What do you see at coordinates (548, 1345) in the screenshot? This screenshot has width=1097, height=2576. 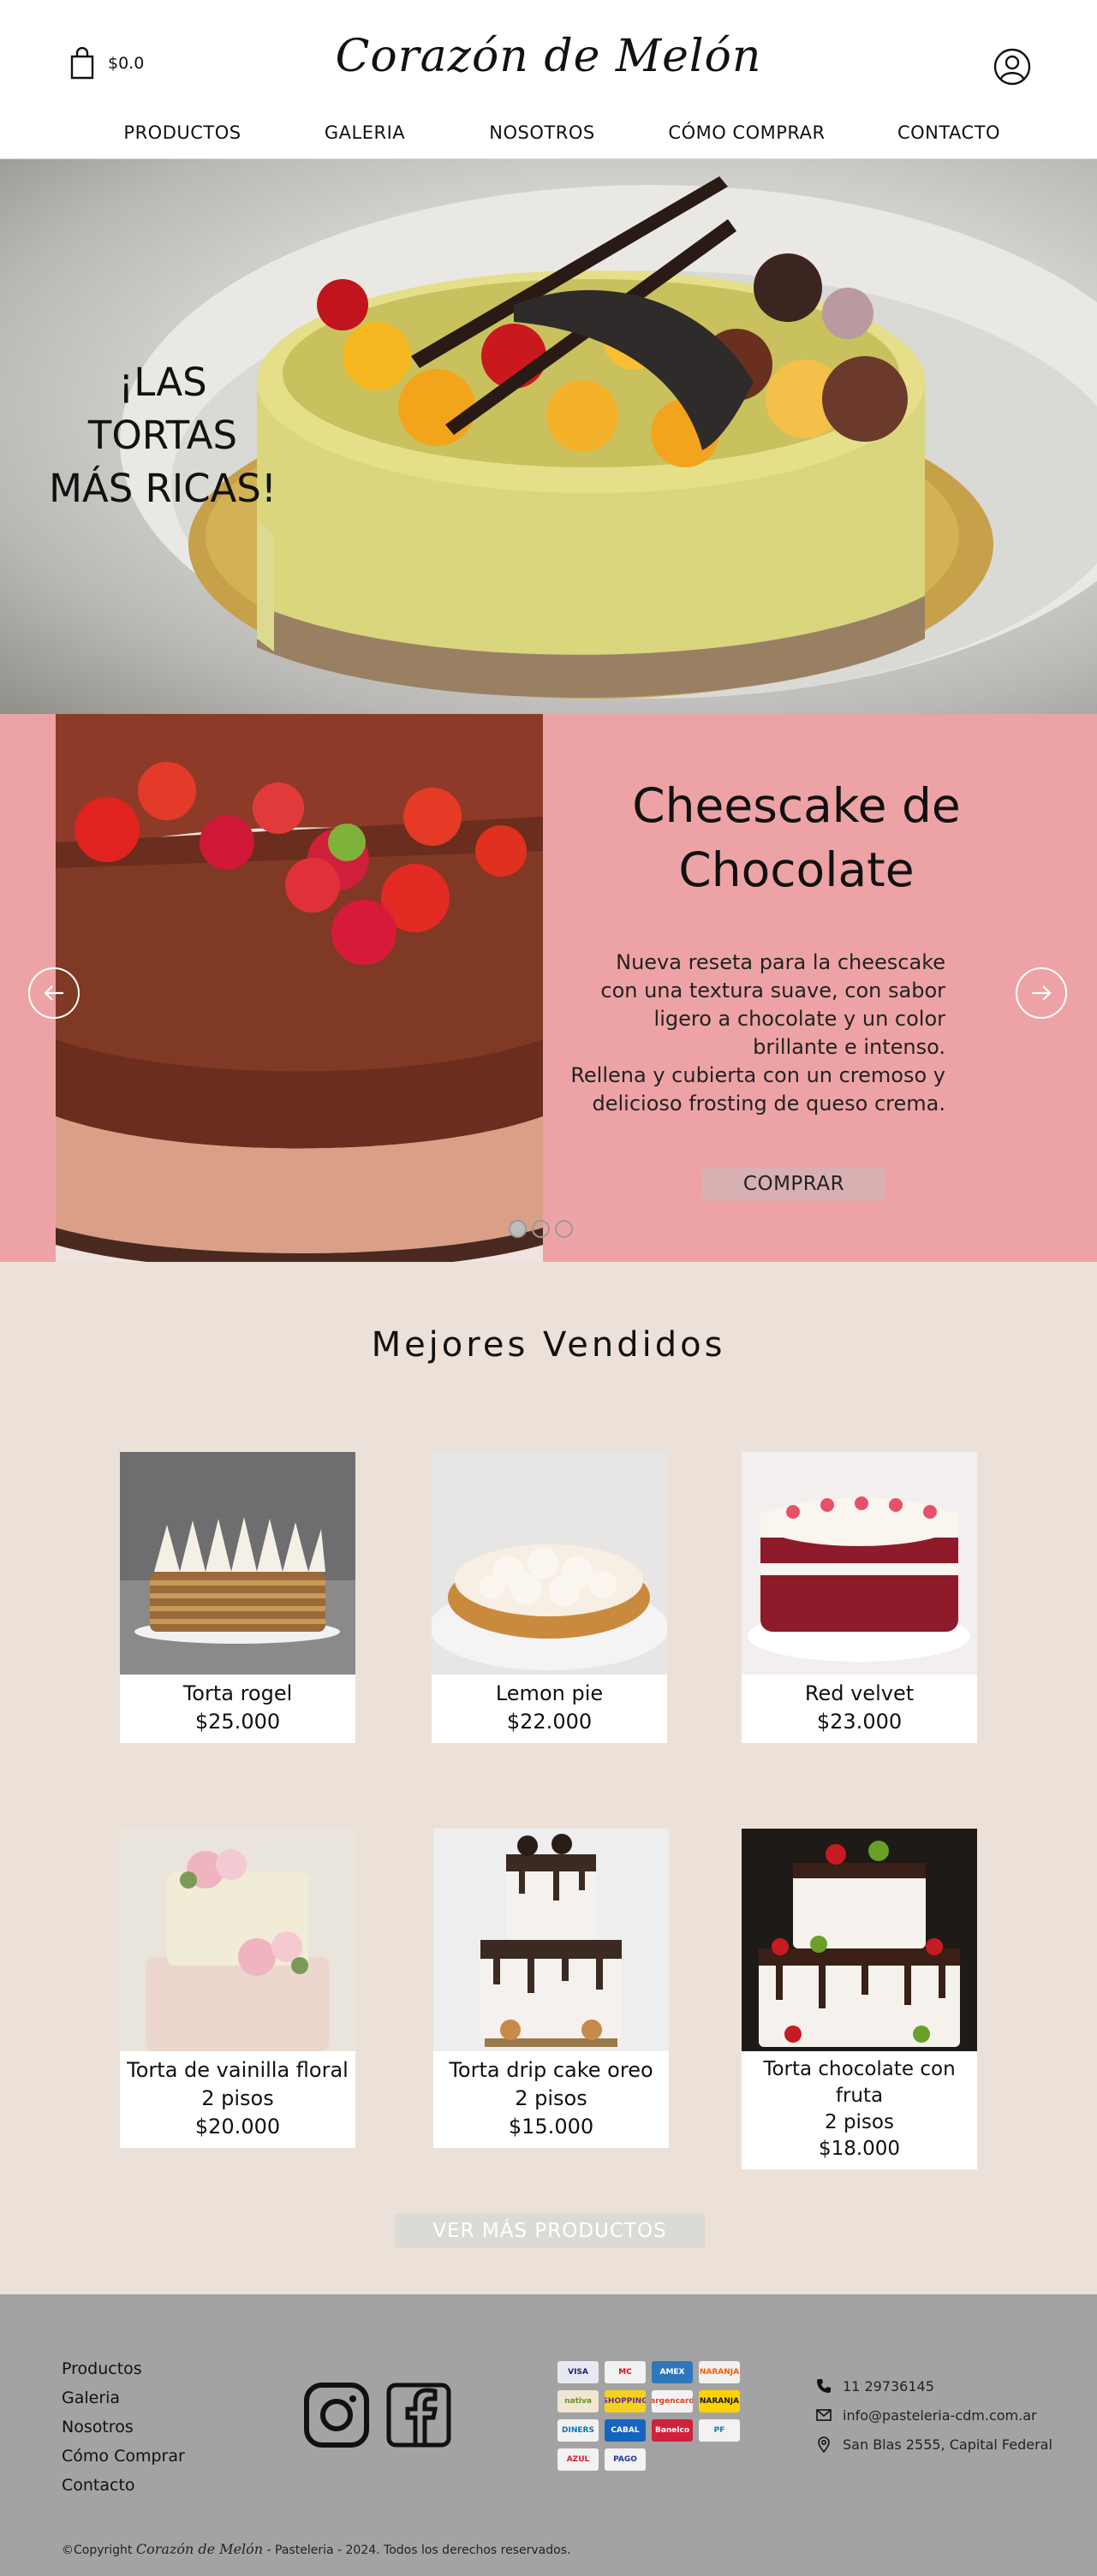 I see `section-title: Mejores Vendidos` at bounding box center [548, 1345].